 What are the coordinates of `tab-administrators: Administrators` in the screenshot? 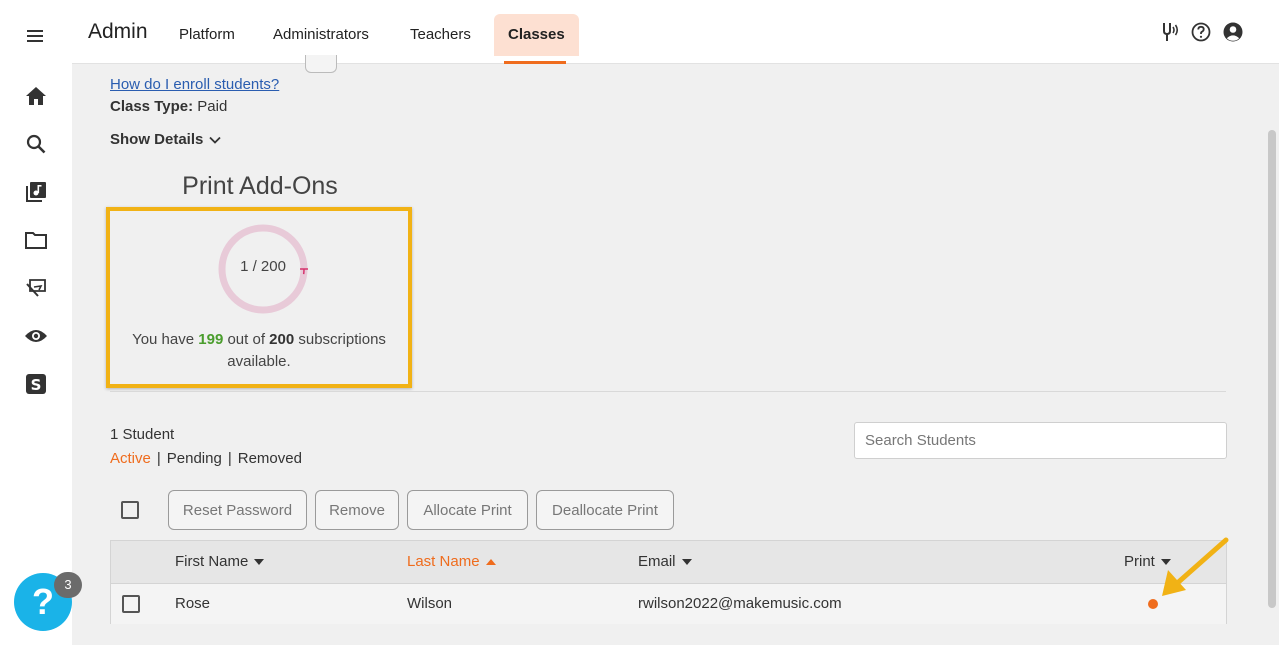 It's located at (321, 35).